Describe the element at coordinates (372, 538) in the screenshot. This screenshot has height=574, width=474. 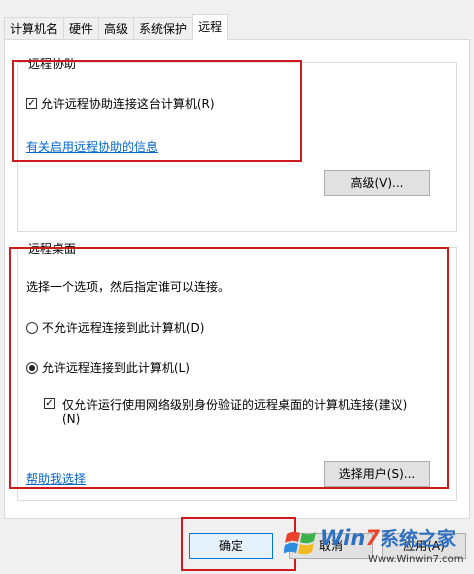
I see `watermark-brand-7: 7` at that location.